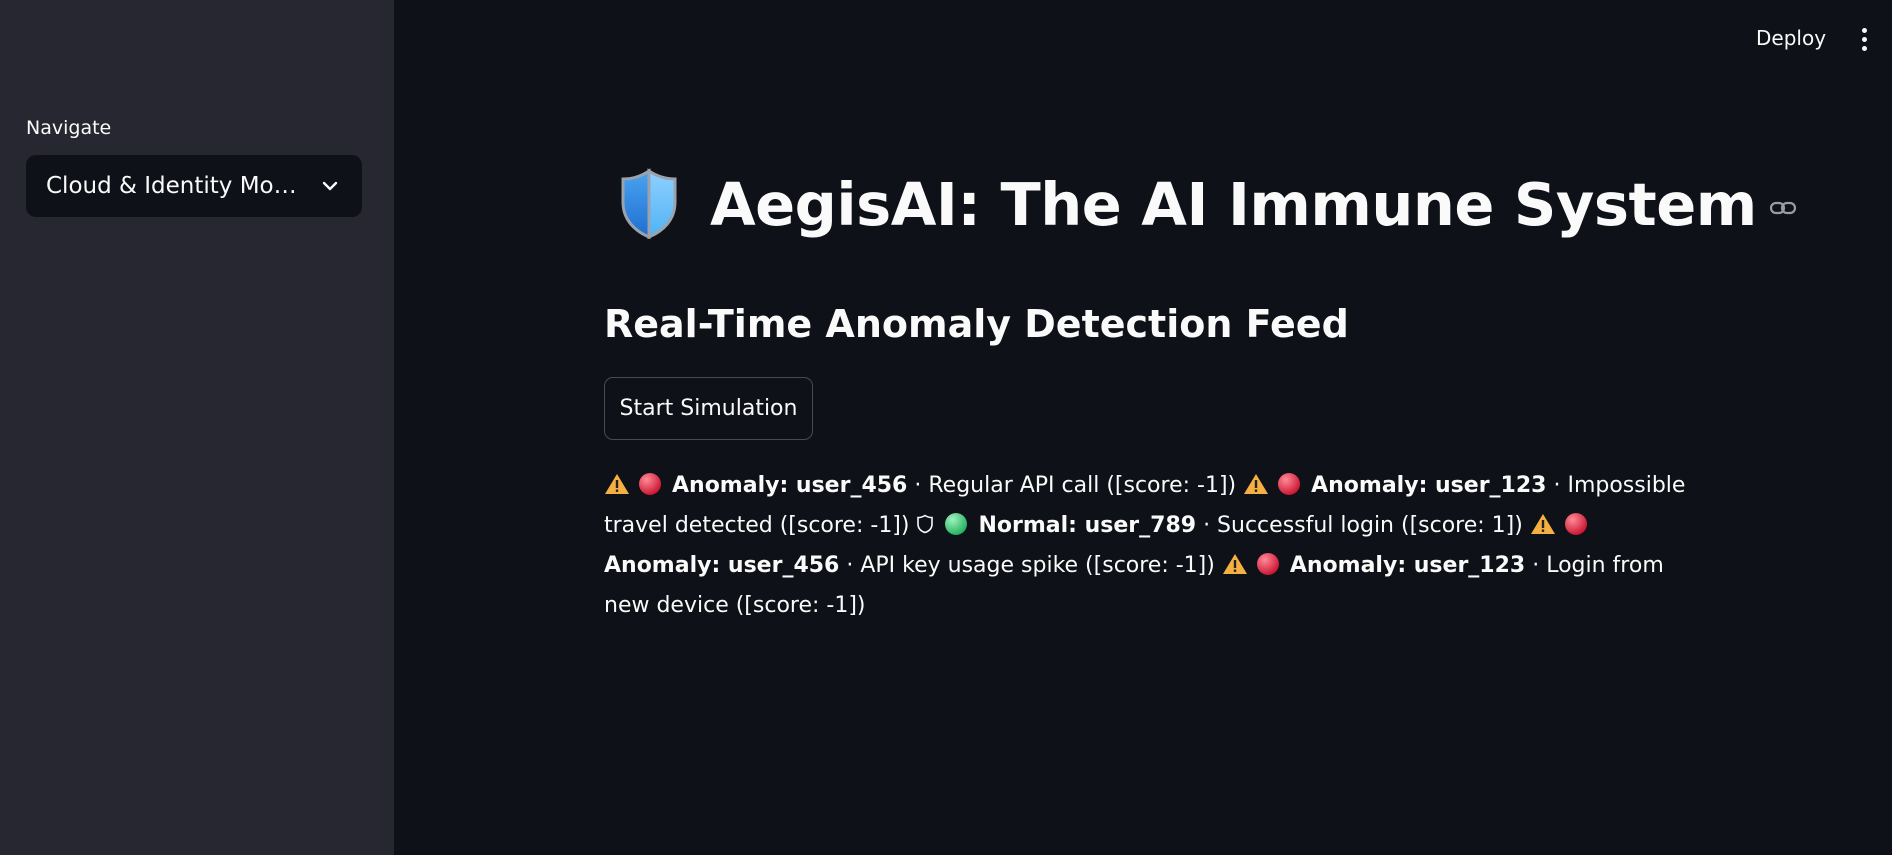 The width and height of the screenshot is (1892, 855). I want to click on title-row: AegisAI: The AI Immune System, so click(1207, 204).